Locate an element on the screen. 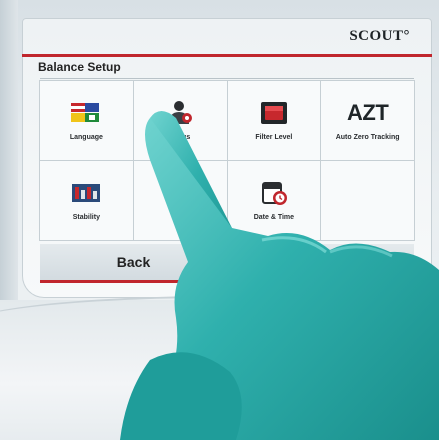 The height and width of the screenshot is (440, 439). tile-label: Filter Level is located at coordinates (274, 137).